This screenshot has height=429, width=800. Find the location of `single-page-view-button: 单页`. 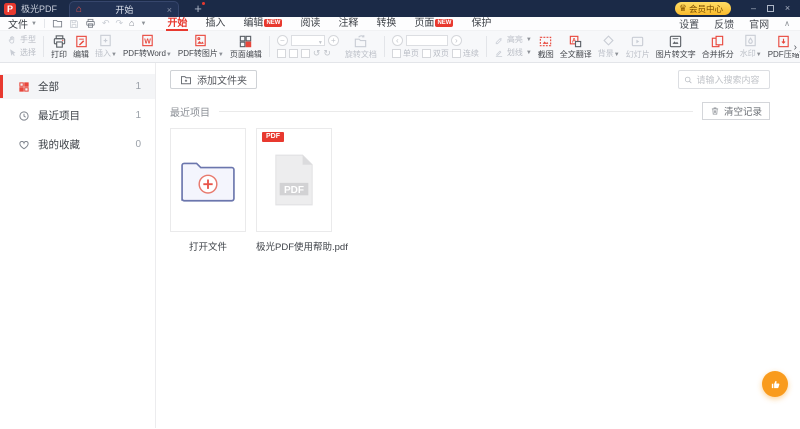

single-page-view-button: 单页 is located at coordinates (405, 54).